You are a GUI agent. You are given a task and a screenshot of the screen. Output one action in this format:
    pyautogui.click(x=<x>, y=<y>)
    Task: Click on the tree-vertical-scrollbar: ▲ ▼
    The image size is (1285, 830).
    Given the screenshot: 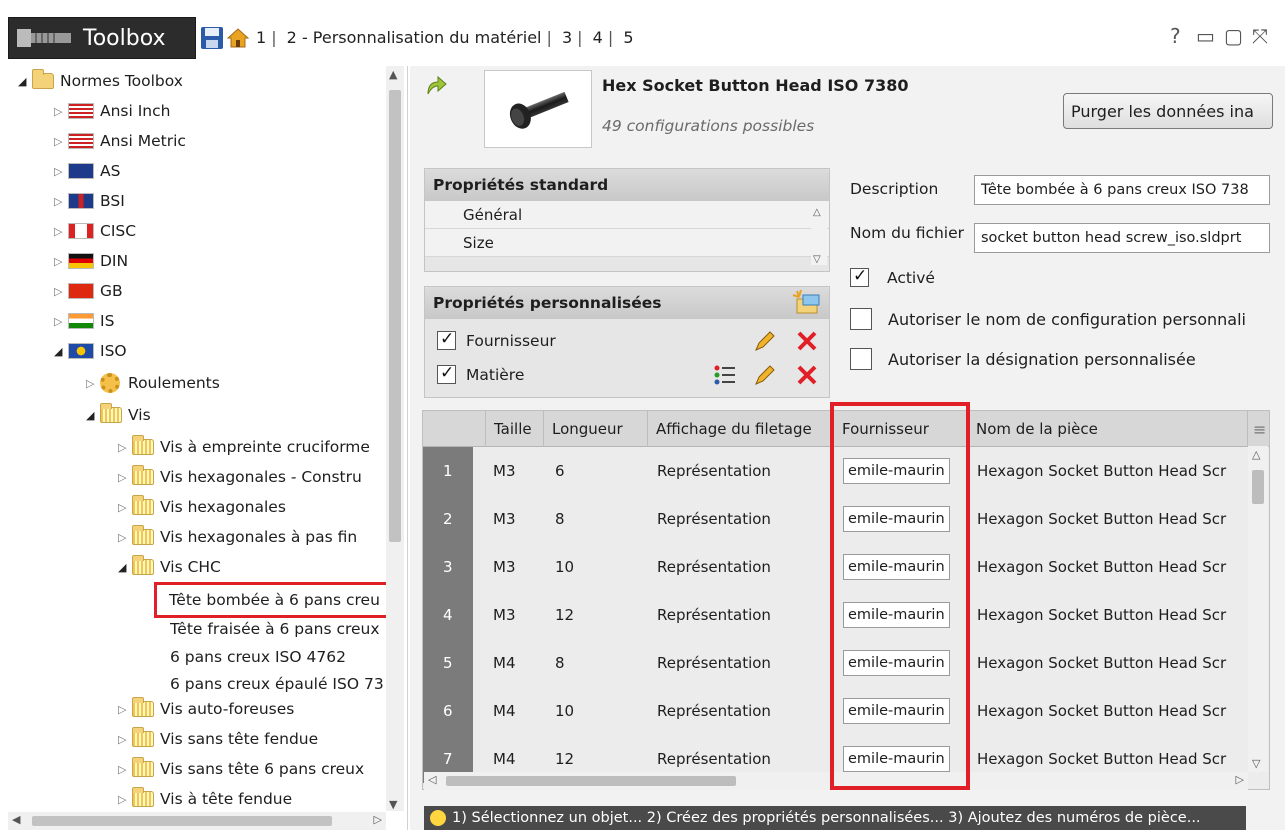 What is the action you would take?
    pyautogui.click(x=395, y=438)
    